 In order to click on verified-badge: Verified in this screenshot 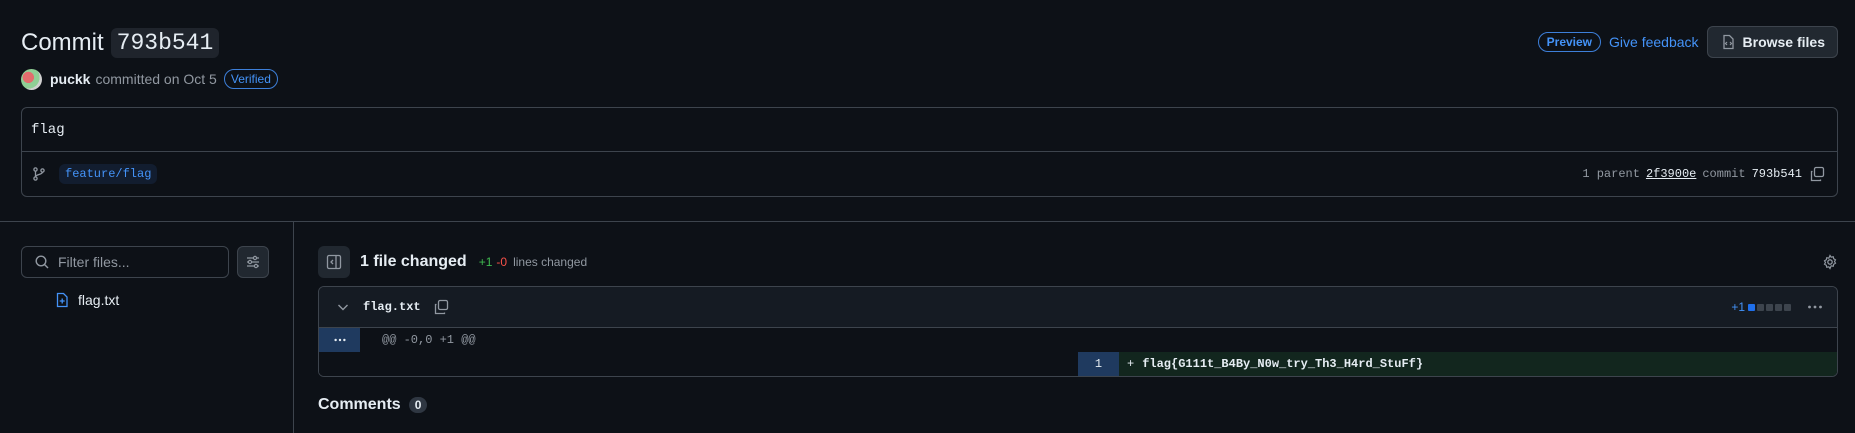, I will do `click(250, 79)`.